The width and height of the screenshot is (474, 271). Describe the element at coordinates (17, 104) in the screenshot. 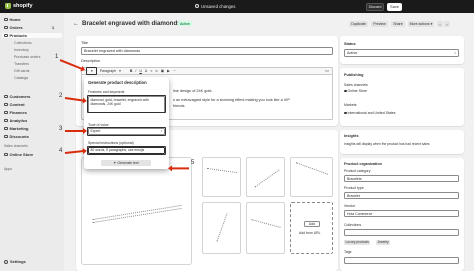

I see `sidebar-item-label: Content` at that location.